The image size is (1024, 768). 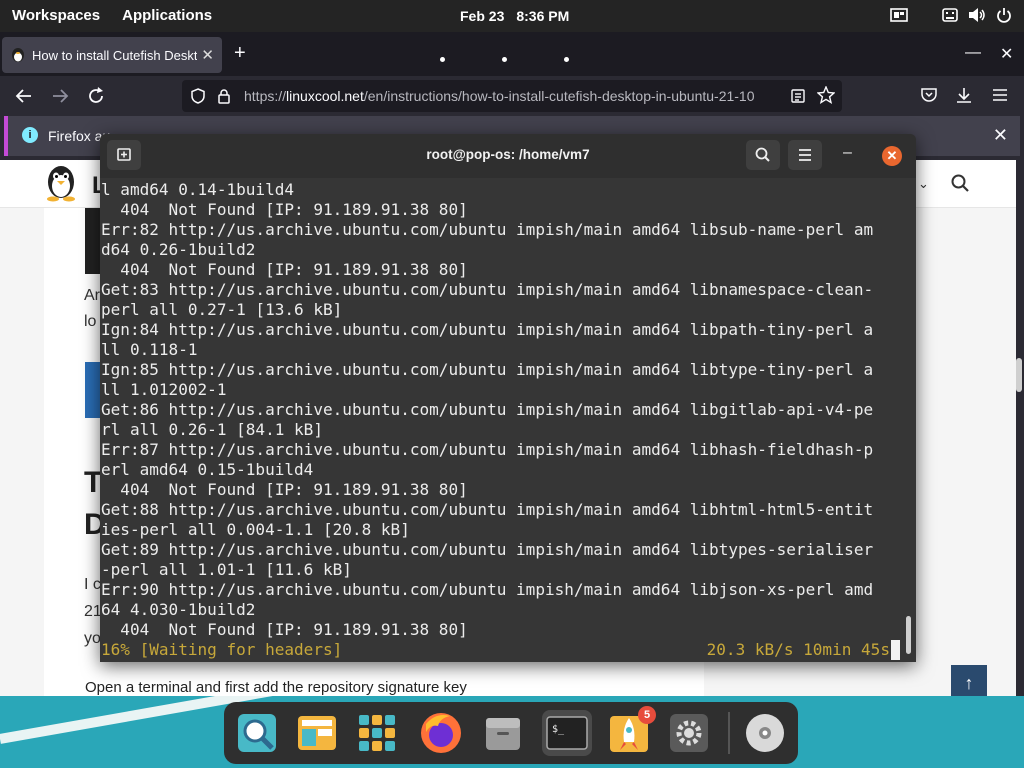 I want to click on terminal-line: erl amd64 0.15-1build4, so click(x=207, y=469).